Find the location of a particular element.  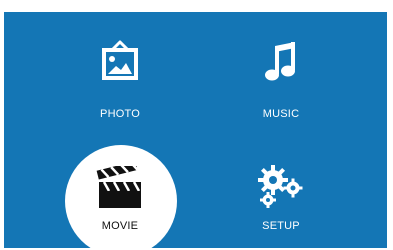

menu-item-photo: PHOTO is located at coordinates (120, 85).